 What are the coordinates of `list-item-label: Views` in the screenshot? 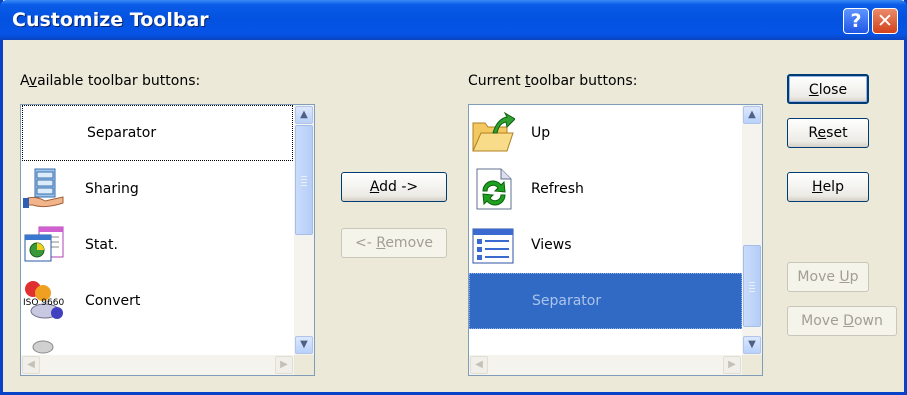 It's located at (551, 245).